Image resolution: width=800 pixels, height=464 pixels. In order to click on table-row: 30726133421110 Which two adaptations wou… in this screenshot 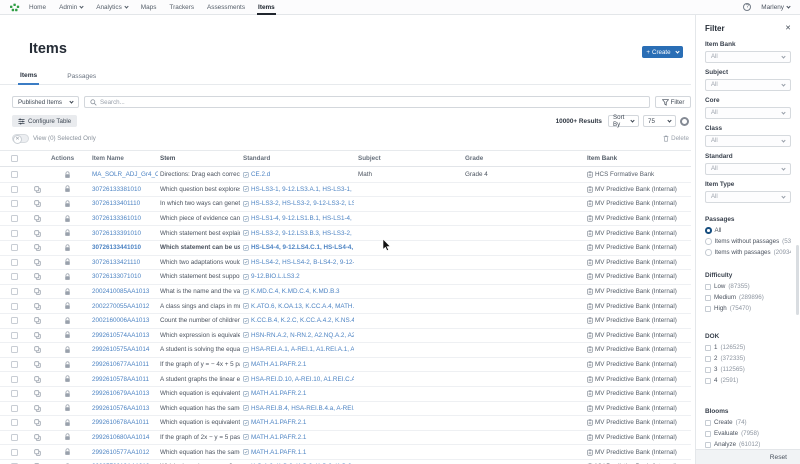, I will do `click(345, 263)`.